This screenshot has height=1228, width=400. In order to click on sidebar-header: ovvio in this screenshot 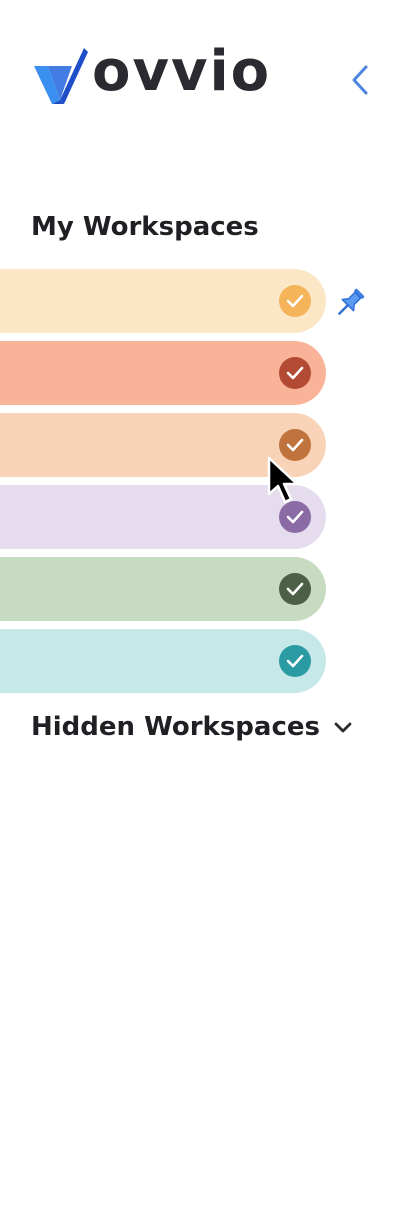, I will do `click(200, 80)`.